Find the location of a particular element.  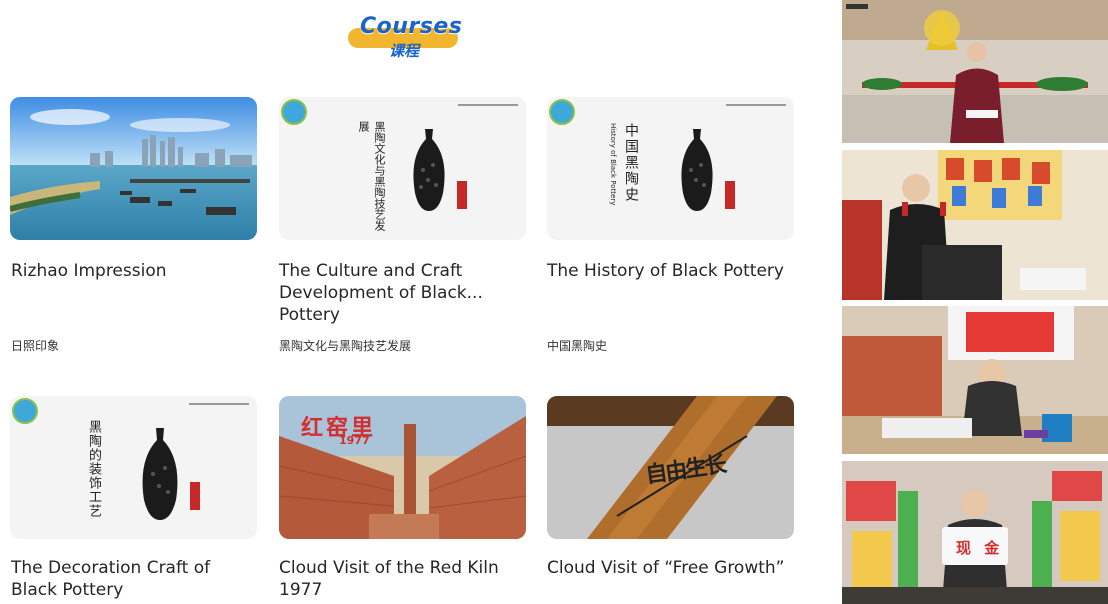

thumb-vertical-title: 中国黑陶史 is located at coordinates (631, 163).